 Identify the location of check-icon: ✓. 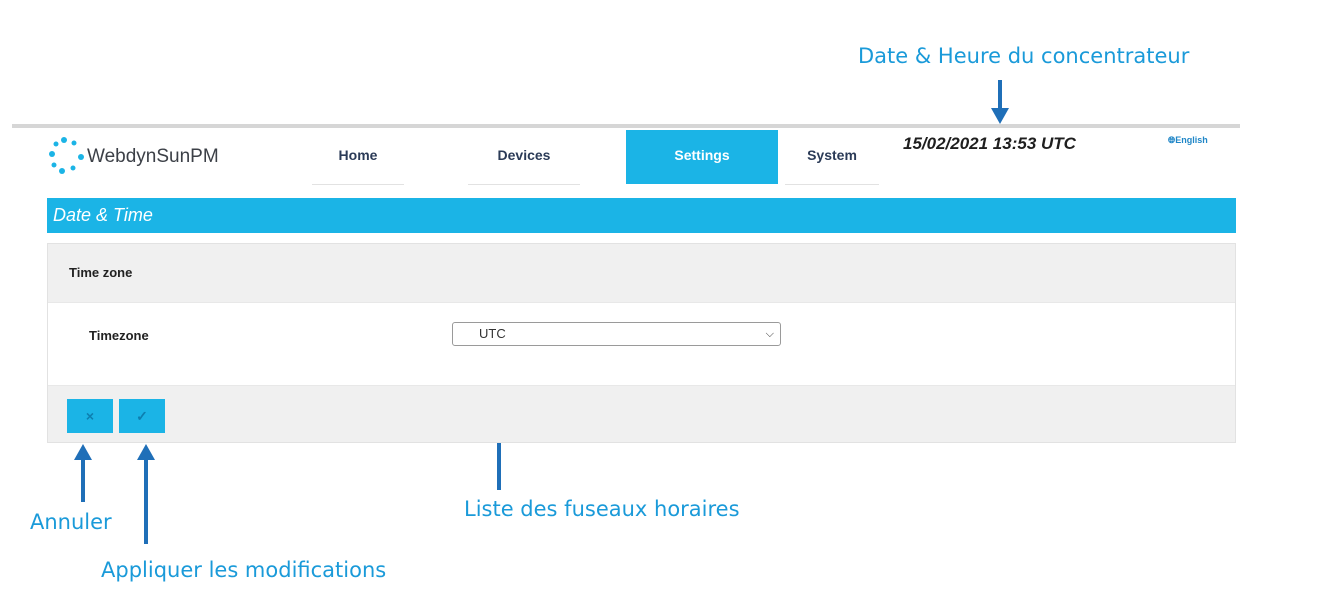
(142, 416).